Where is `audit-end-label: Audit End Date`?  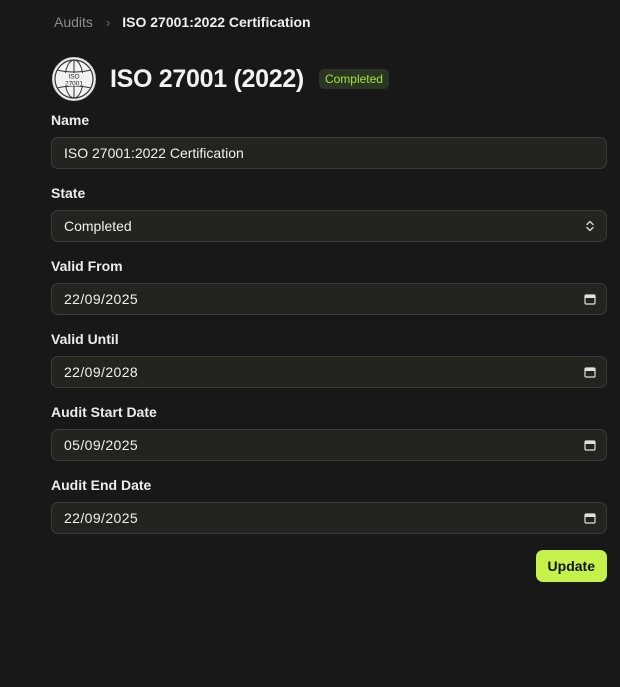 audit-end-label: Audit End Date is located at coordinates (101, 485).